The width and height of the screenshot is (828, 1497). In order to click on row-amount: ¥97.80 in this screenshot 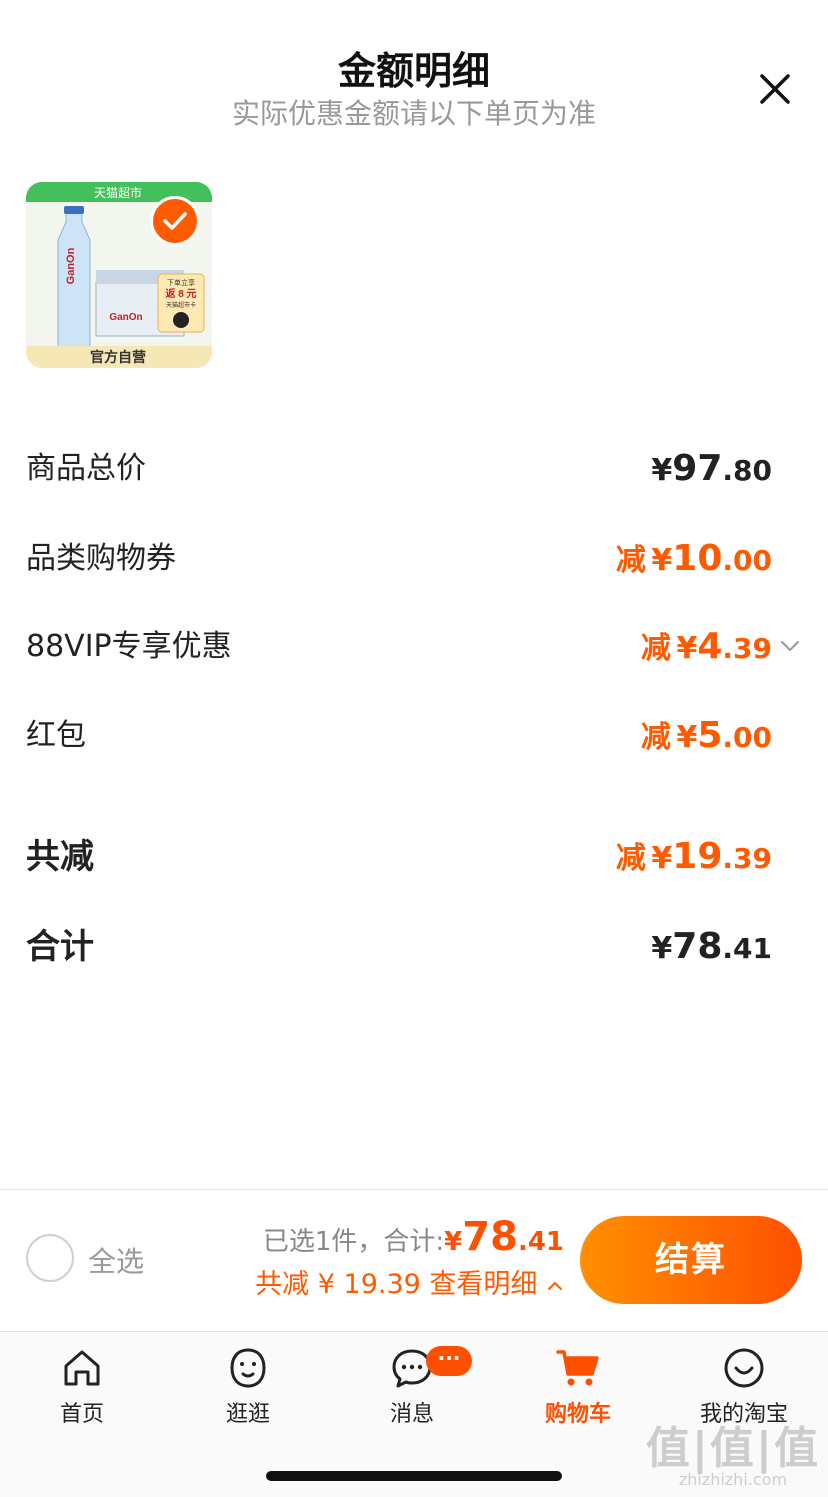, I will do `click(711, 468)`.